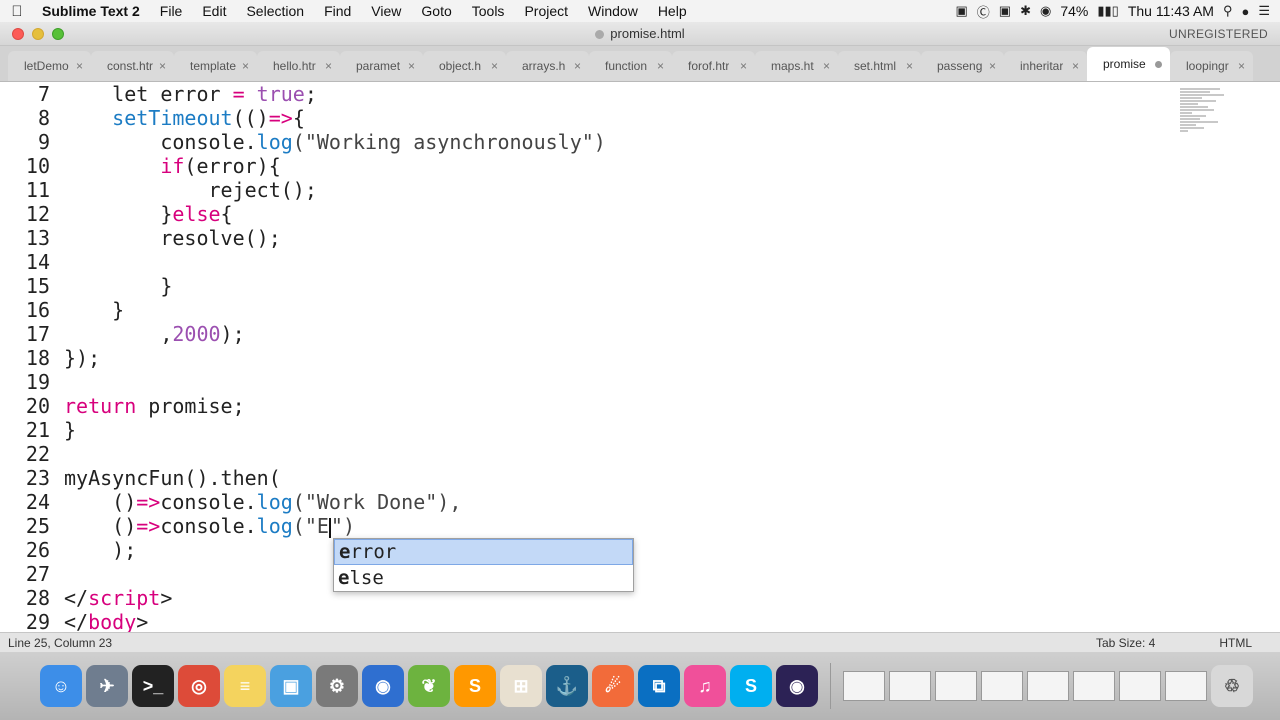  Describe the element at coordinates (1228, 11) in the screenshot. I see `spotlight-search-icon: ⚲` at that location.